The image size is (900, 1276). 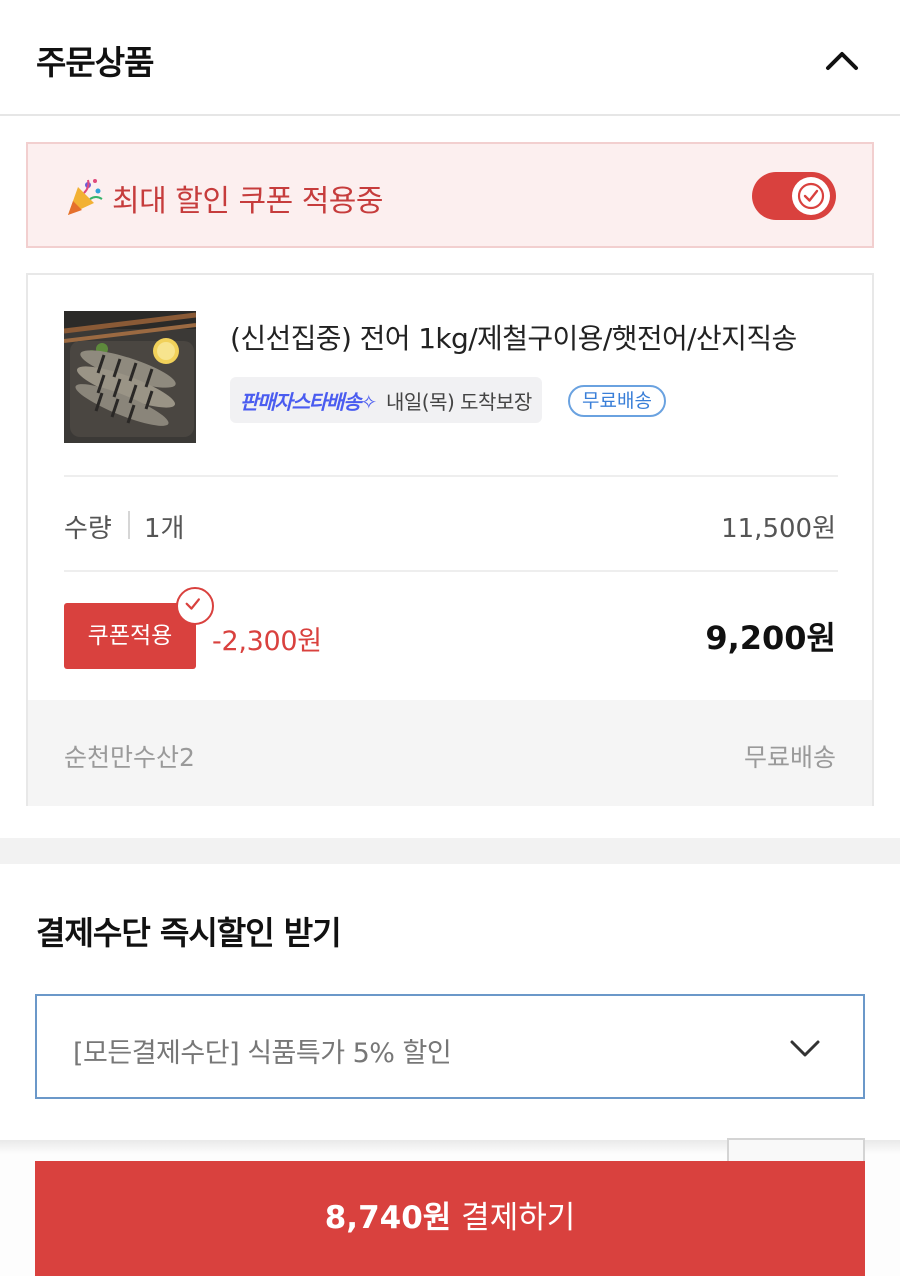 I want to click on checkout-amount: 8,740원, so click(x=388, y=1218).